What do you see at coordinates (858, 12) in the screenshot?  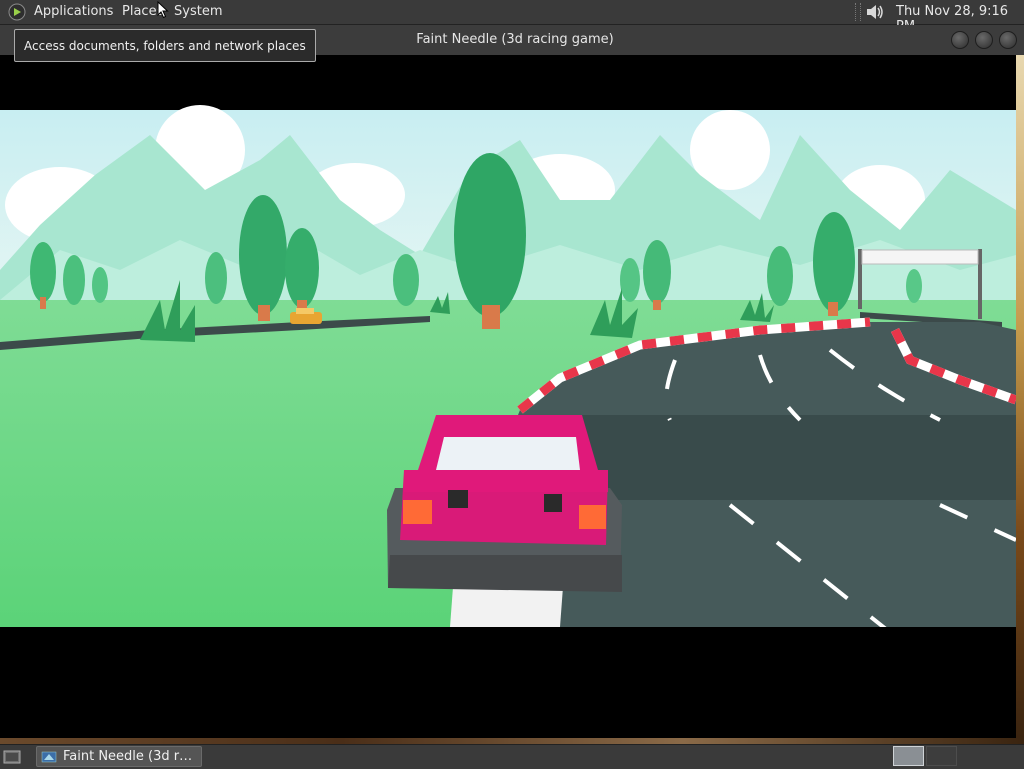 I see `panel-separator` at bounding box center [858, 12].